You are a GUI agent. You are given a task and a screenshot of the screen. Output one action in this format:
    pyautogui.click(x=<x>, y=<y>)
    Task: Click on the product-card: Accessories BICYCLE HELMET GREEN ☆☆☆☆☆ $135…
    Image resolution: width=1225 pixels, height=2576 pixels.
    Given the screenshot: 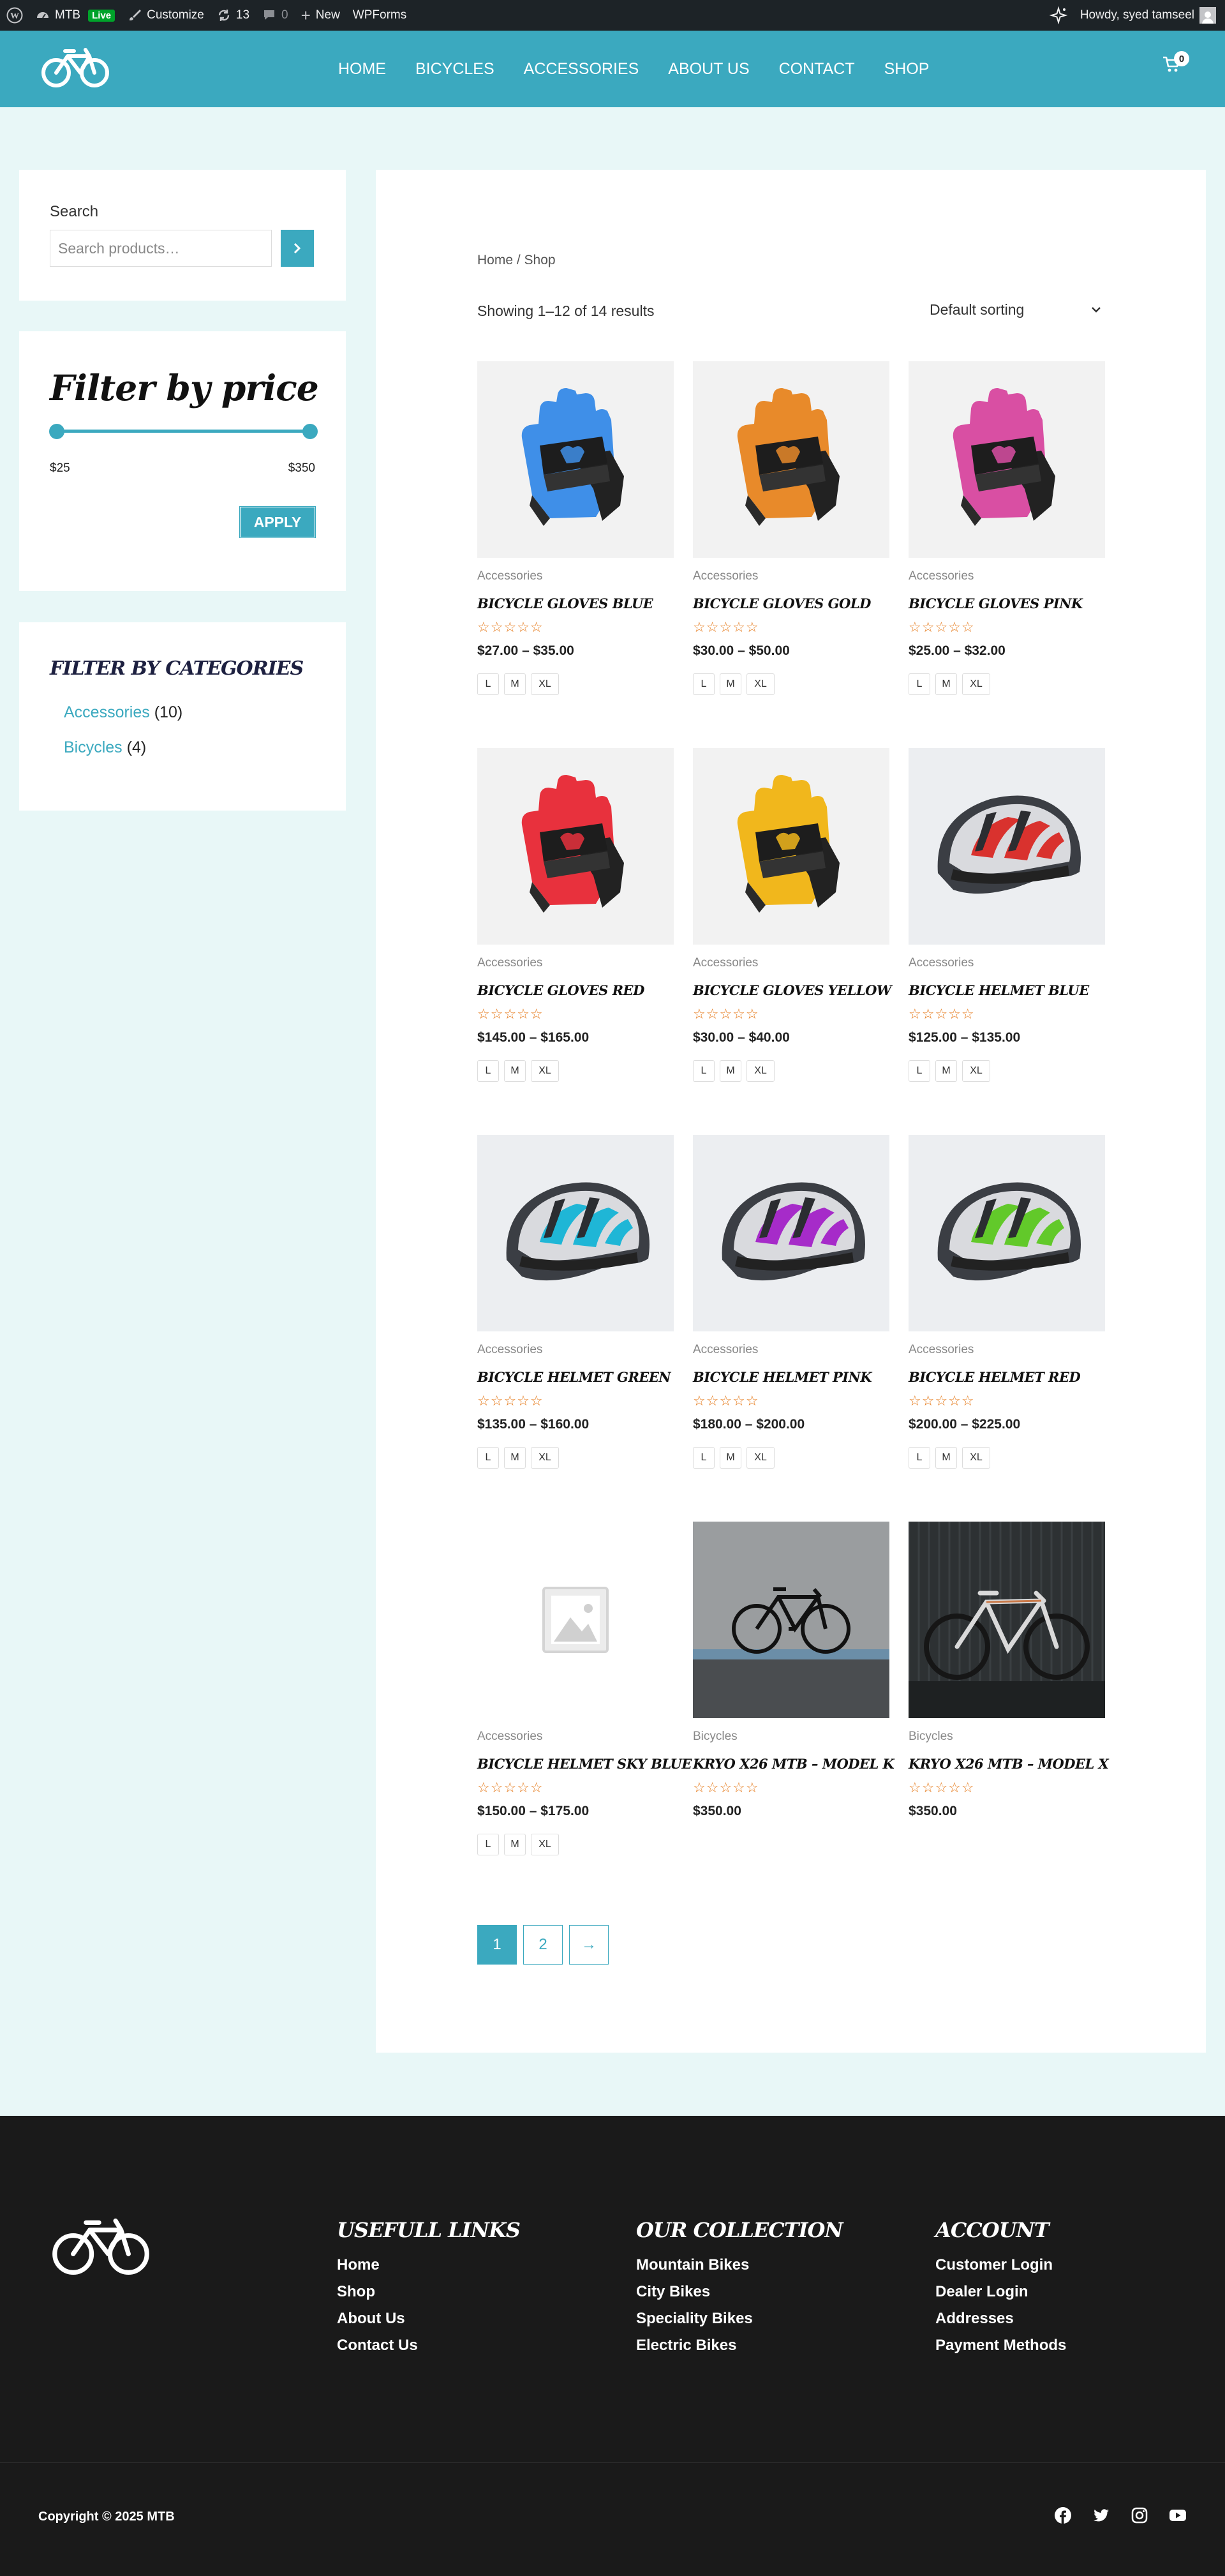 What is the action you would take?
    pyautogui.click(x=575, y=1313)
    